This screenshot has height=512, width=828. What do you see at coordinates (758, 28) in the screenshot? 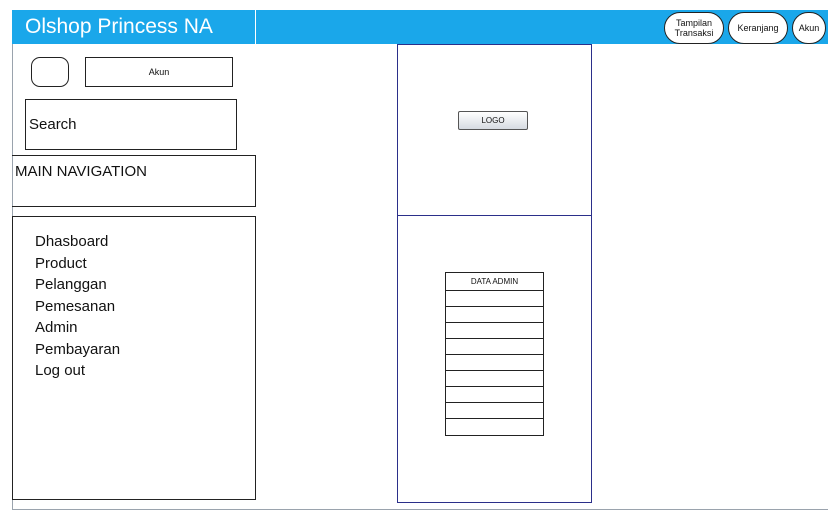
I see `keranjang-button: Keranjang` at bounding box center [758, 28].